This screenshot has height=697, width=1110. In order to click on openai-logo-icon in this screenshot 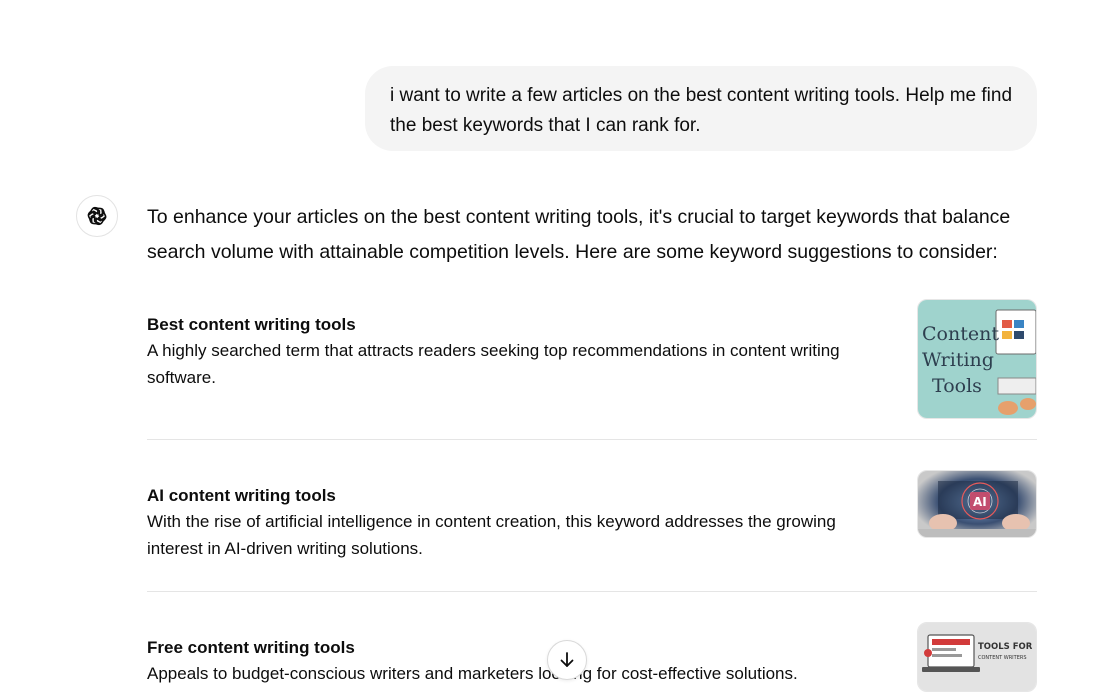, I will do `click(97, 216)`.